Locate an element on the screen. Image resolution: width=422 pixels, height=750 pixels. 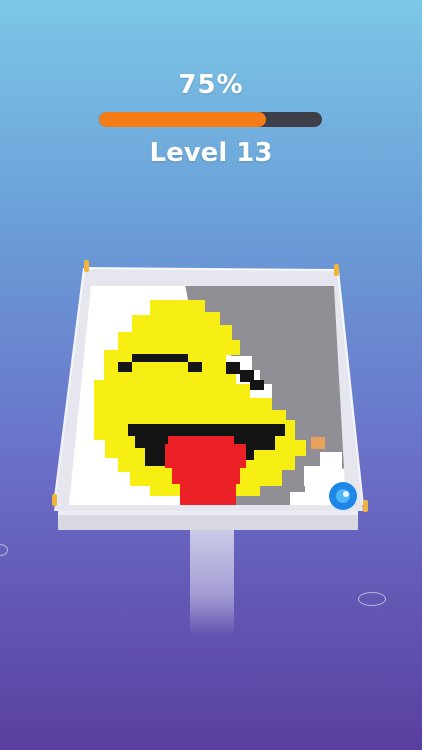
progress-bar is located at coordinates (210, 119).